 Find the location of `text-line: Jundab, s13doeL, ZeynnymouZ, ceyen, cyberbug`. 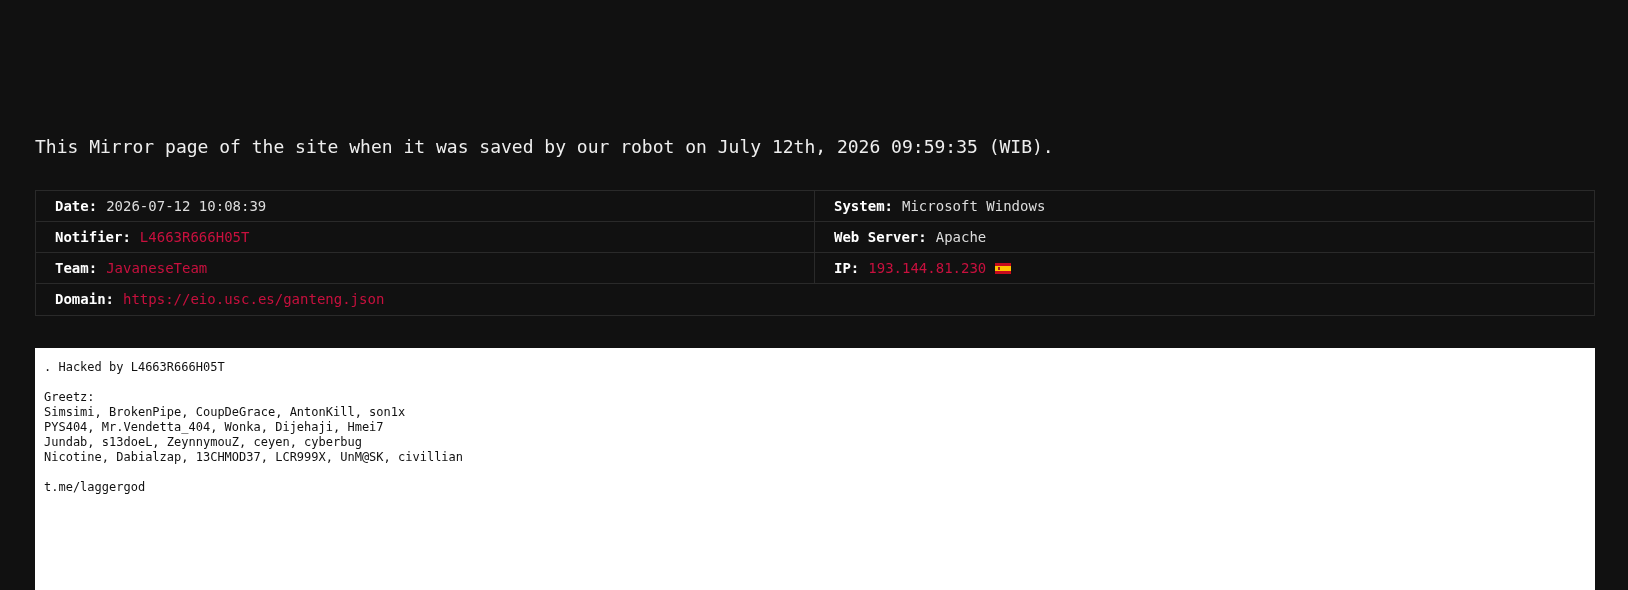

text-line: Jundab, s13doeL, ZeynnymouZ, ceyen, cyberbug is located at coordinates (203, 442).